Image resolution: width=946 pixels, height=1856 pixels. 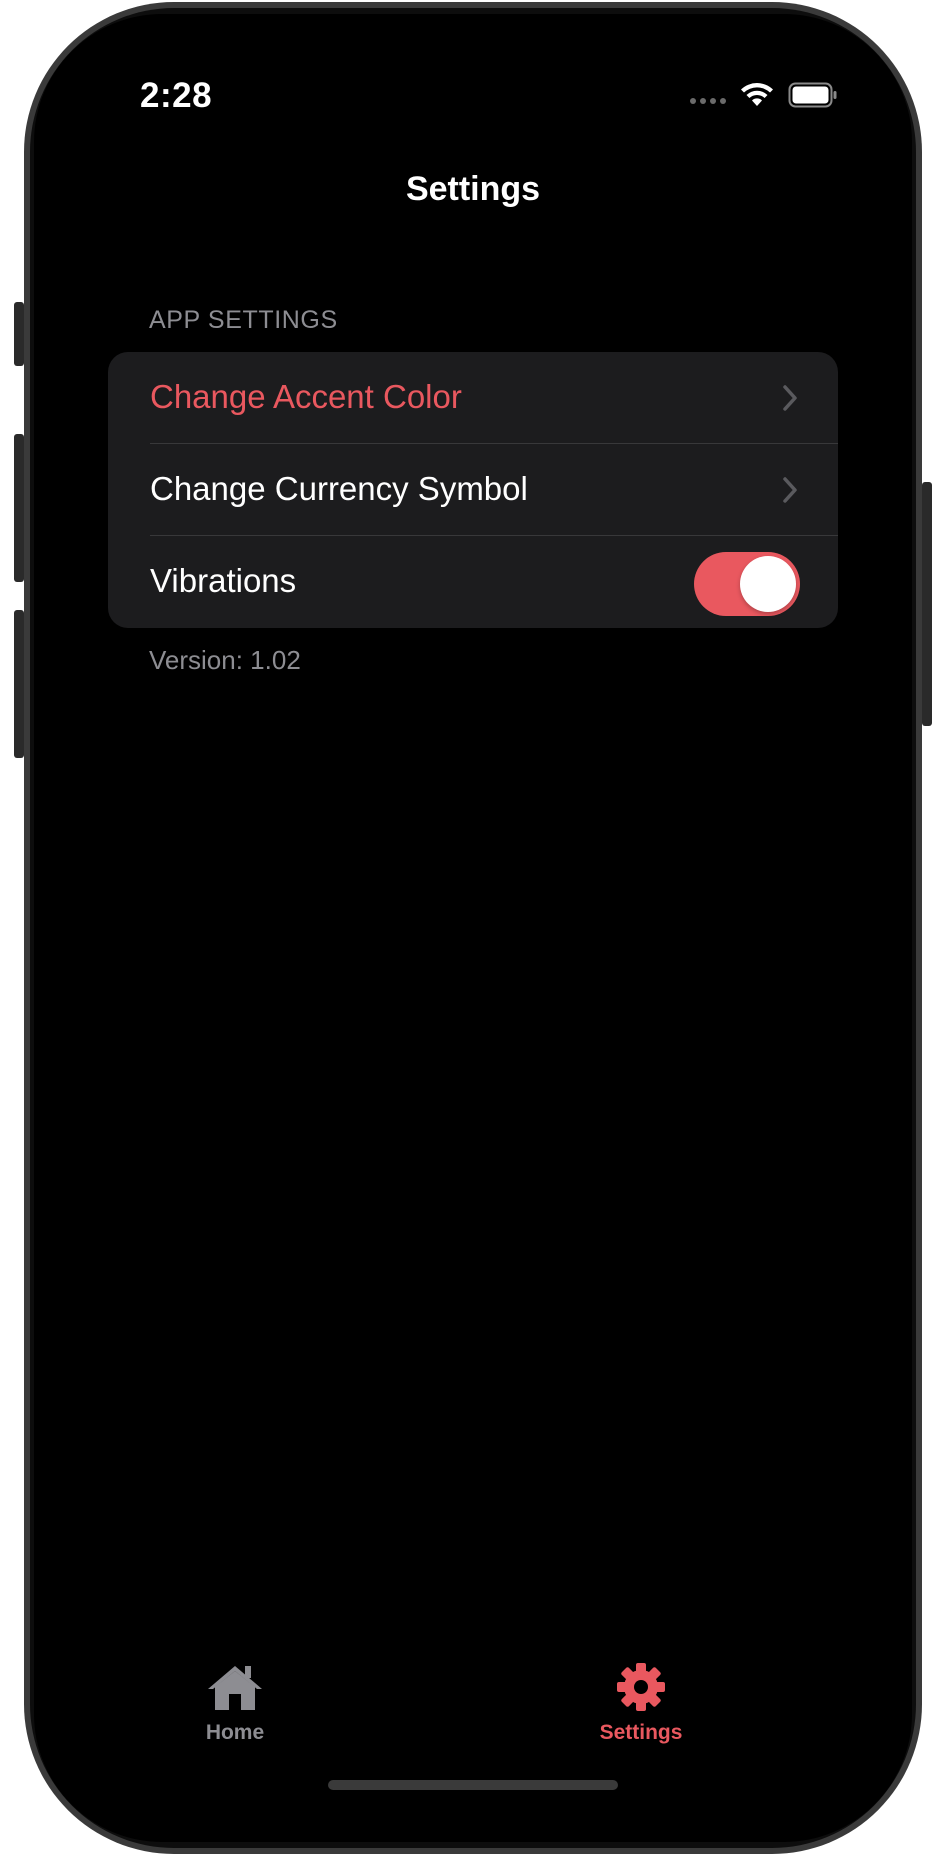 What do you see at coordinates (641, 1687) in the screenshot?
I see `gear-icon` at bounding box center [641, 1687].